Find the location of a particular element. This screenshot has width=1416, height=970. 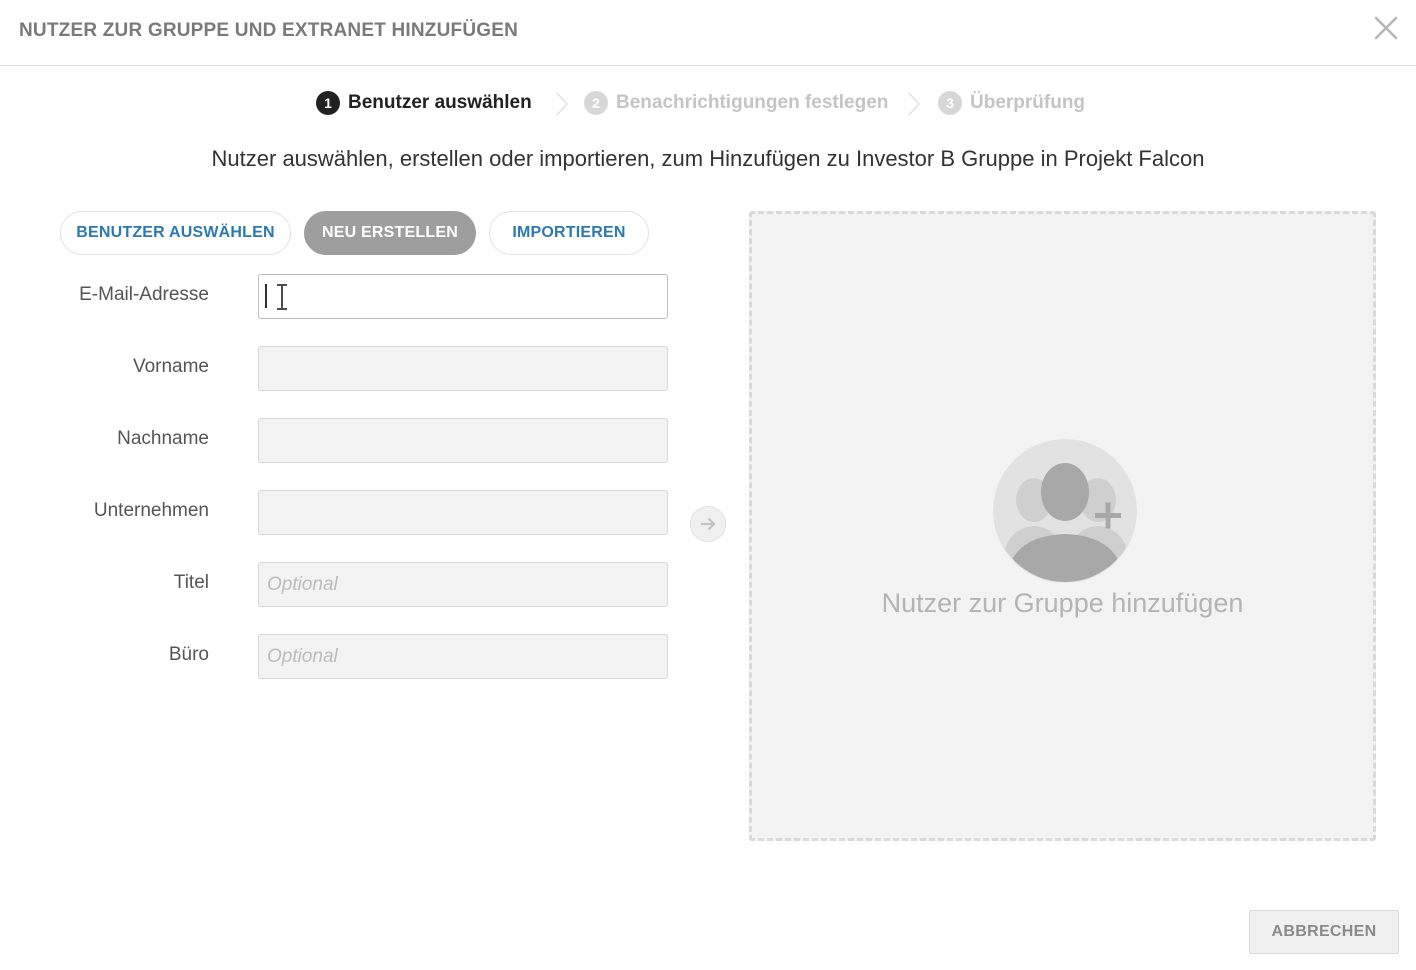

text-caret is located at coordinates (266, 296).